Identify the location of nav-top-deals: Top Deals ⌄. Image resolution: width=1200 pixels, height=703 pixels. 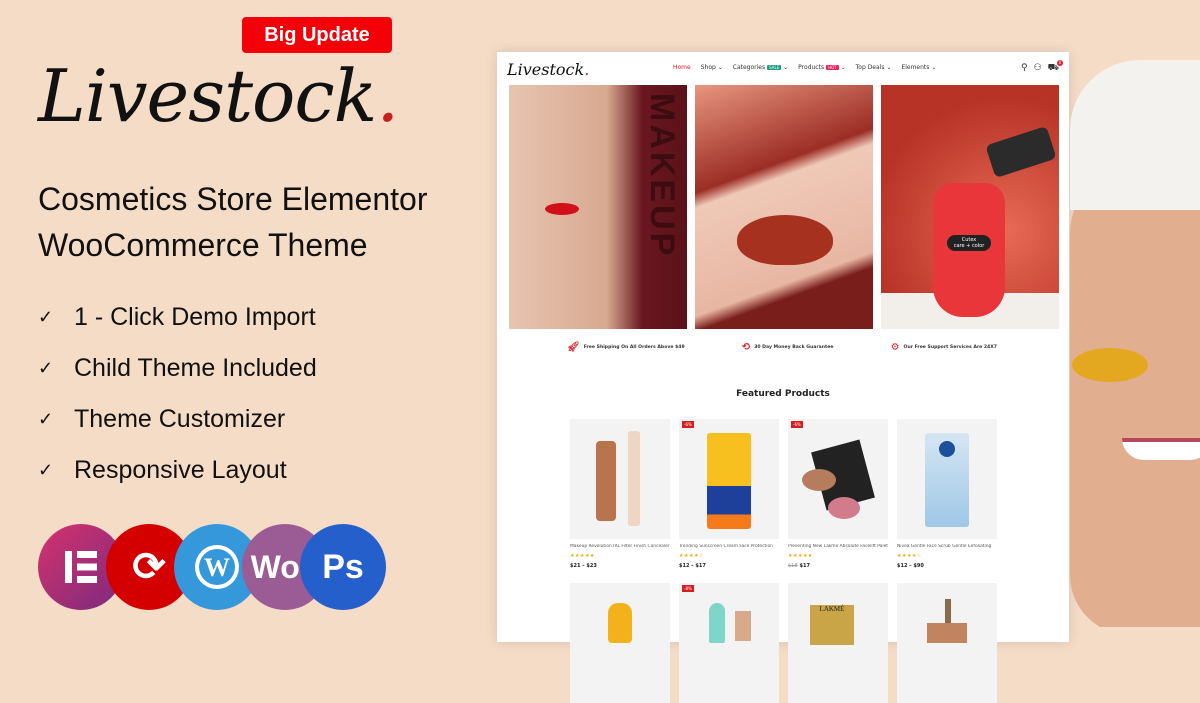
(874, 67).